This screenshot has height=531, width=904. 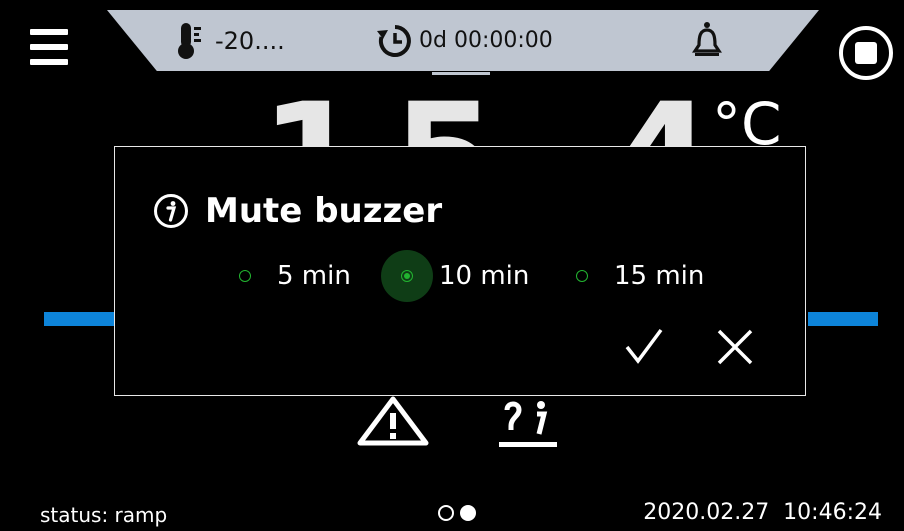 I want to click on check-icon, so click(x=644, y=346).